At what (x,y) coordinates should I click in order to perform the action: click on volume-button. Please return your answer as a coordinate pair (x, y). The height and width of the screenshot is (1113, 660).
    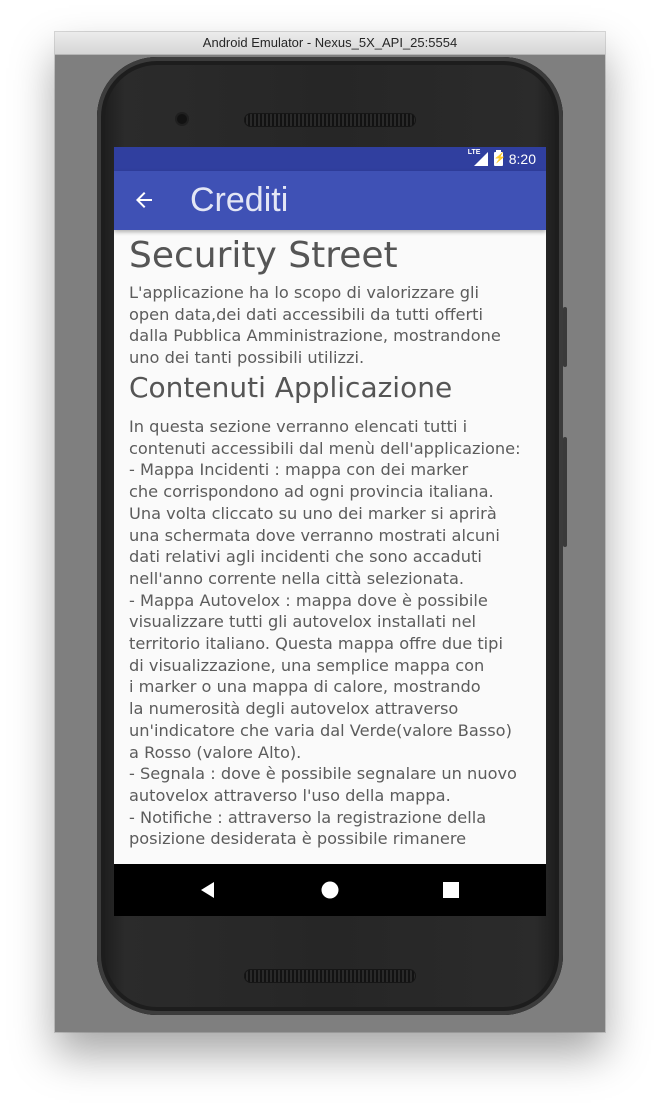
    Looking at the image, I should click on (565, 492).